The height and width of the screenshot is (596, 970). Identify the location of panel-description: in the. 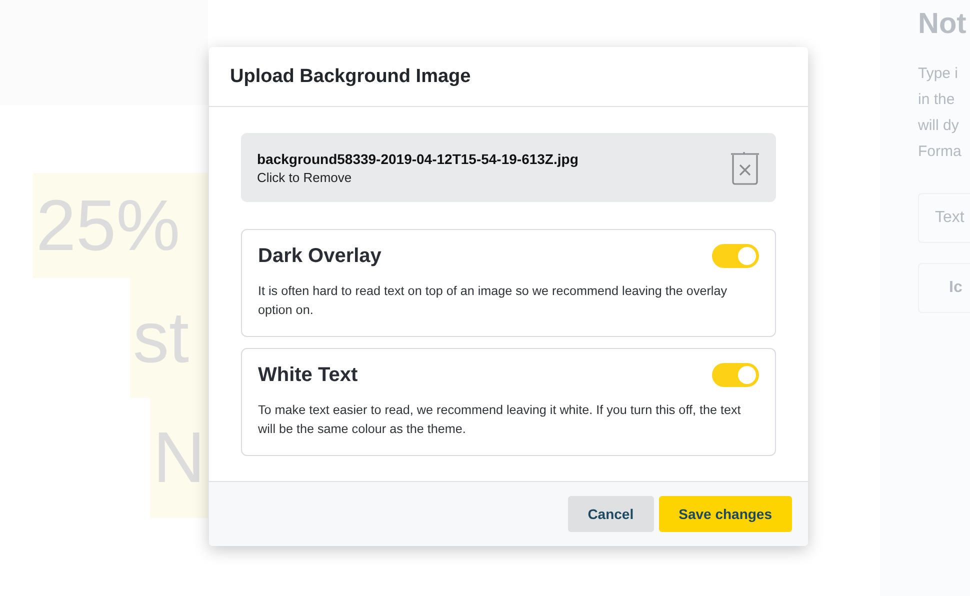
(937, 100).